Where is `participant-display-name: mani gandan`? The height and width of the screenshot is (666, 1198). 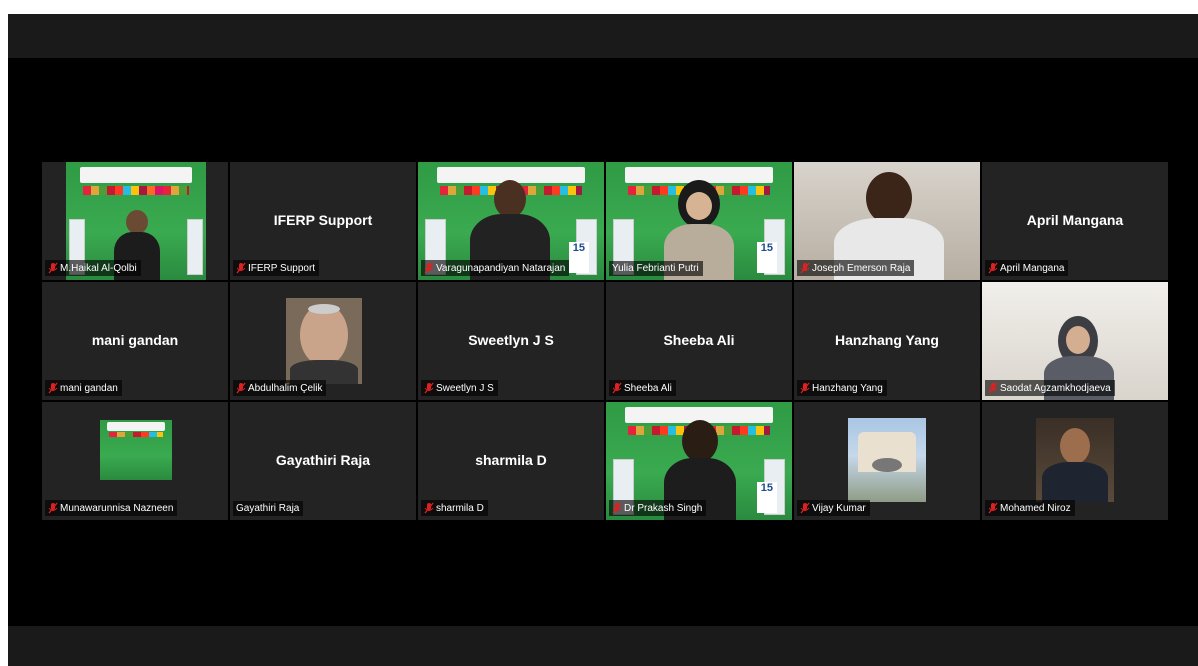 participant-display-name: mani gandan is located at coordinates (135, 340).